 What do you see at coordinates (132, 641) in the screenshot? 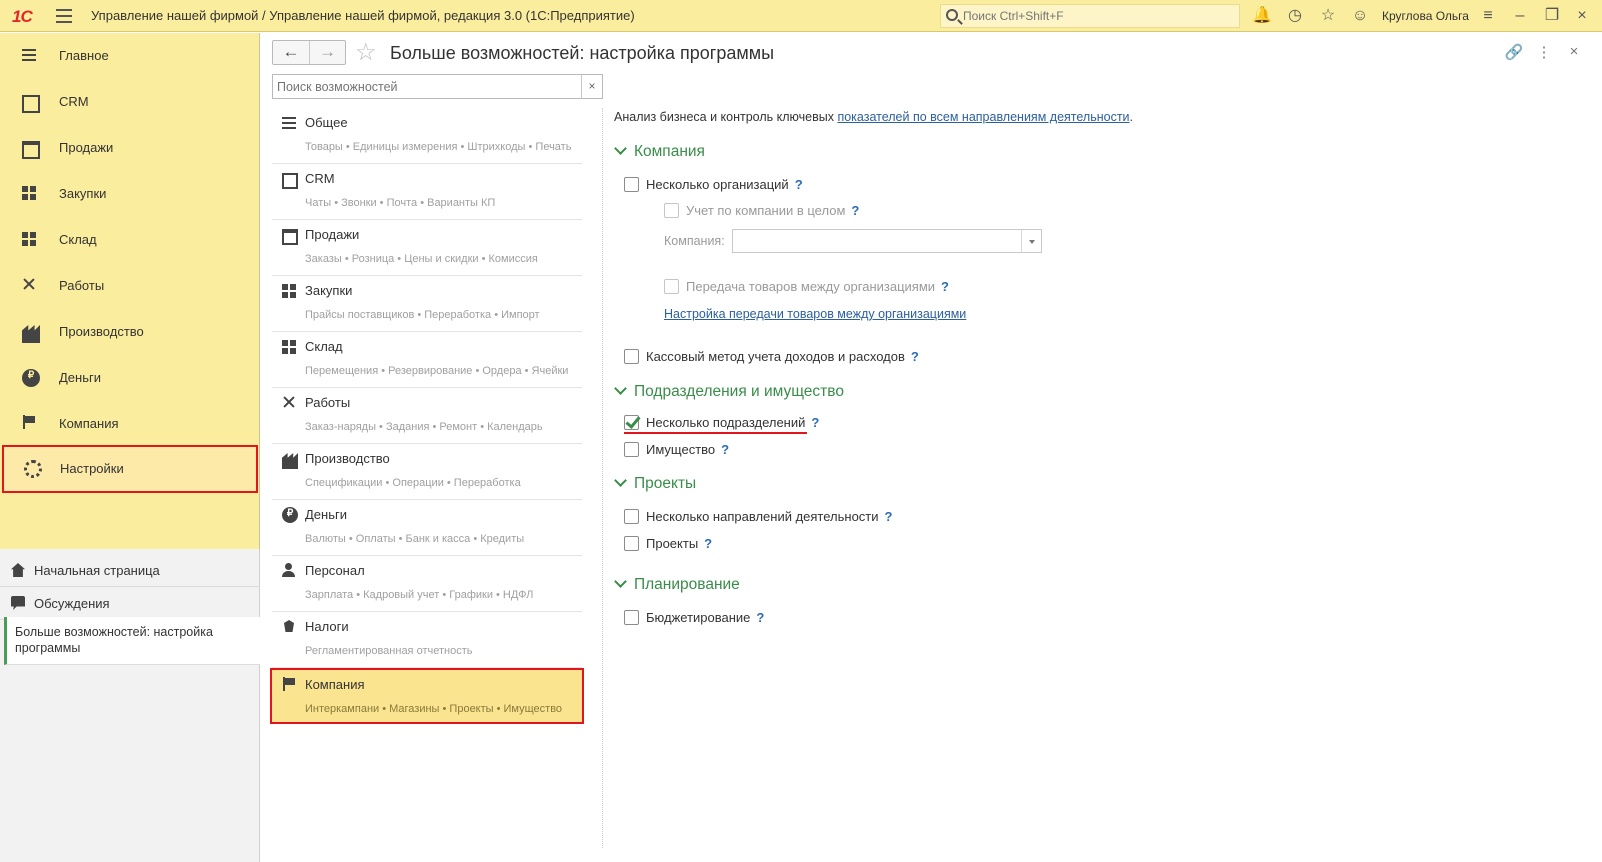
I see `nav-open-form: Больше возможностей: настройка программы` at bounding box center [132, 641].